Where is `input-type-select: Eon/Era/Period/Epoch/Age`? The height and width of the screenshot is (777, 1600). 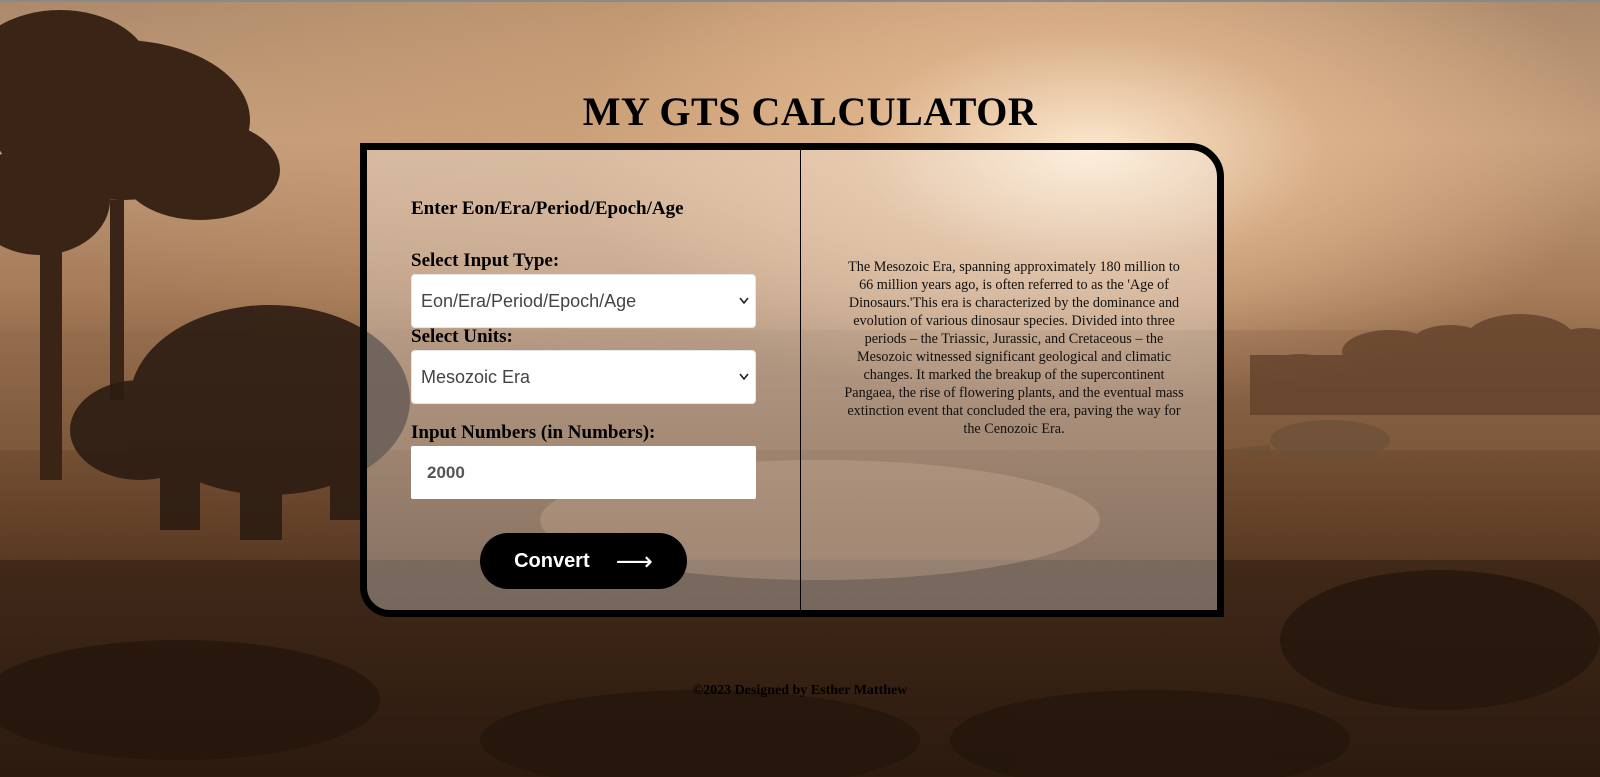 input-type-select: Eon/Era/Period/Epoch/Age is located at coordinates (583, 301).